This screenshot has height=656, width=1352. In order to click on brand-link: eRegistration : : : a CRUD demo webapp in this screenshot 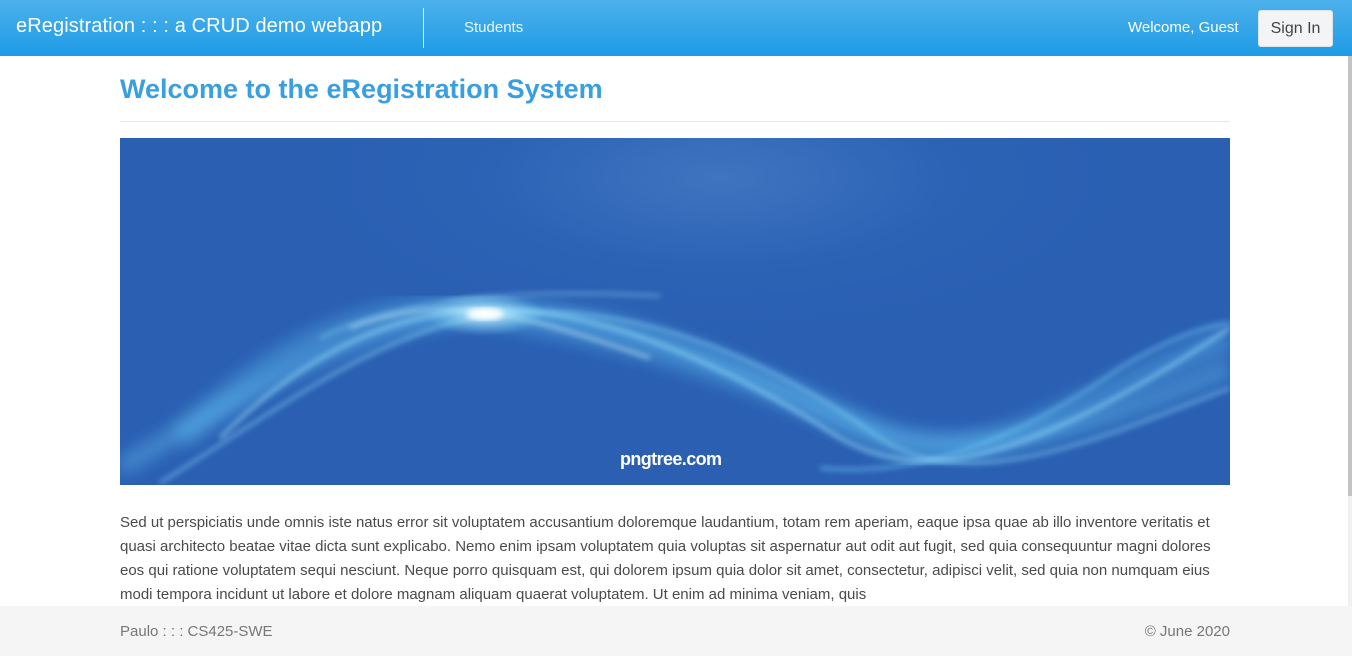, I will do `click(199, 26)`.